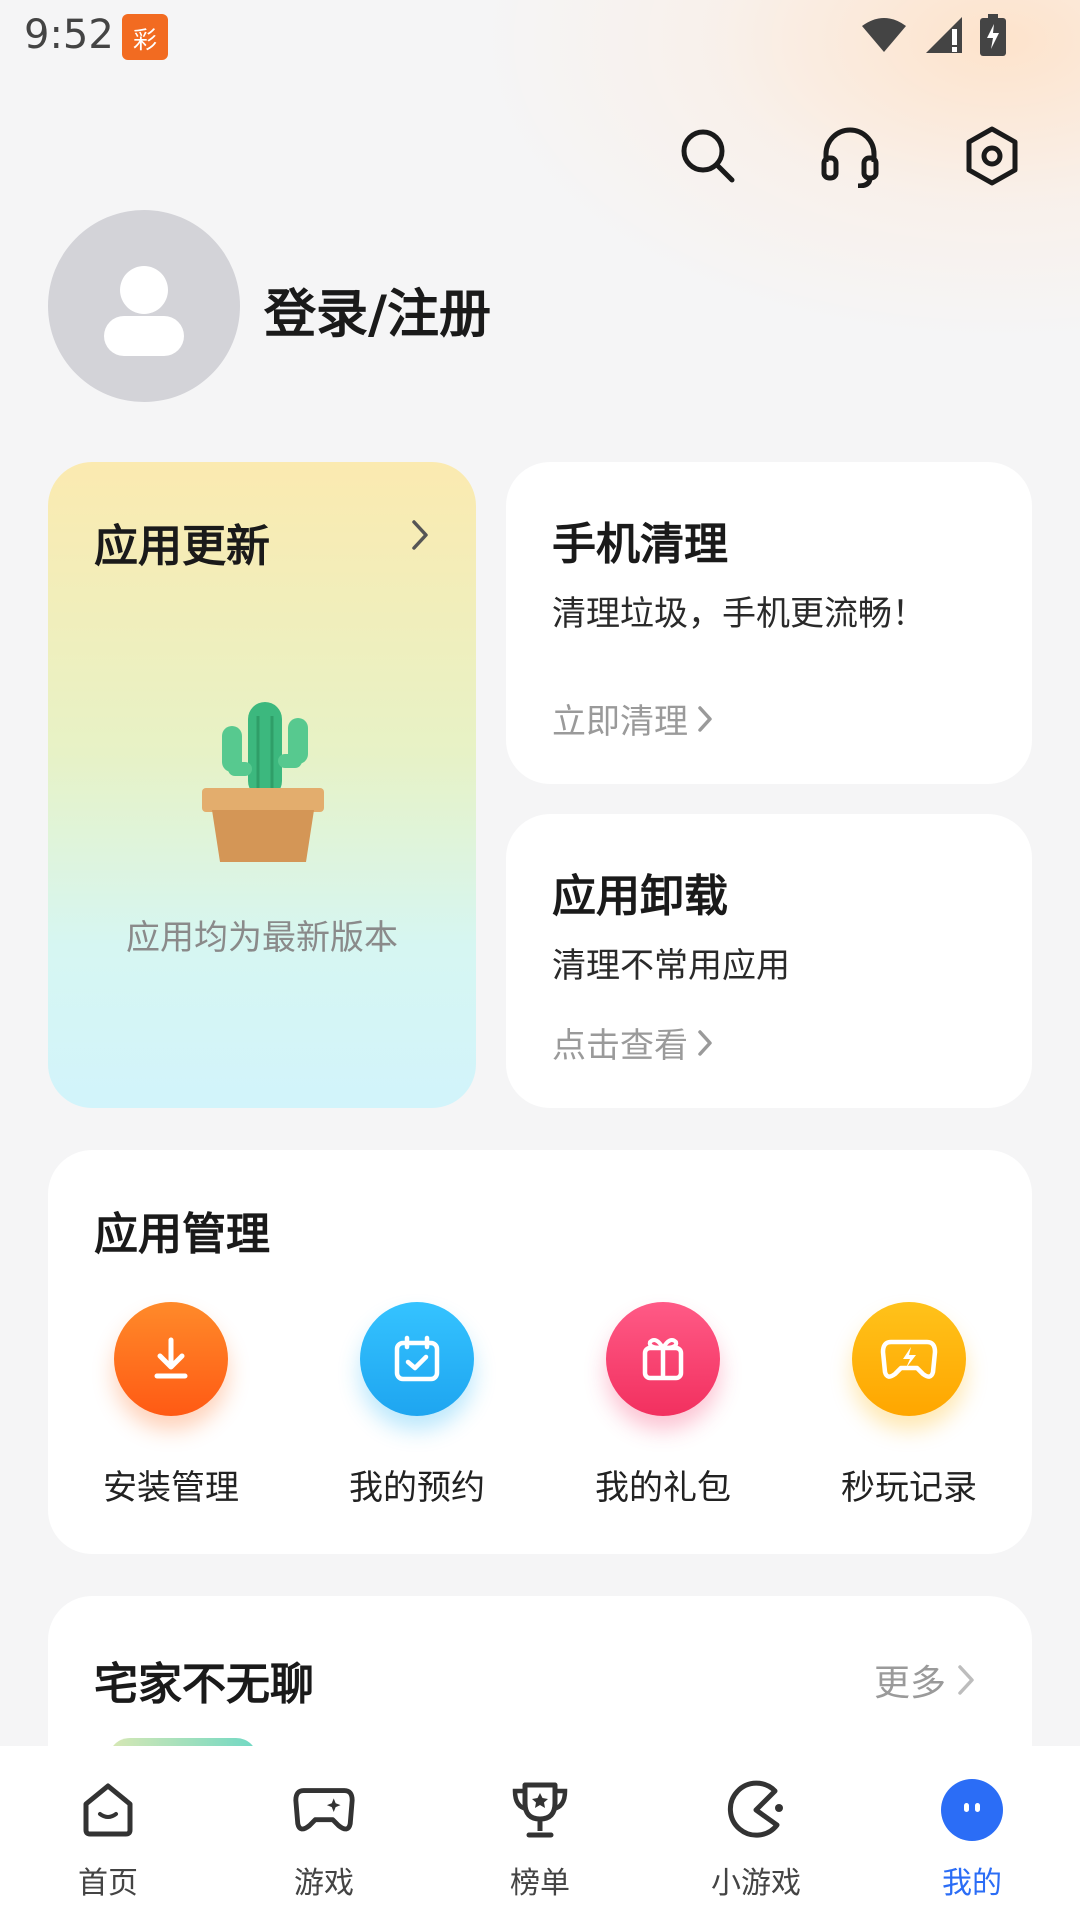 This screenshot has width=1080, height=1920. I want to click on download-icon, so click(171, 1359).